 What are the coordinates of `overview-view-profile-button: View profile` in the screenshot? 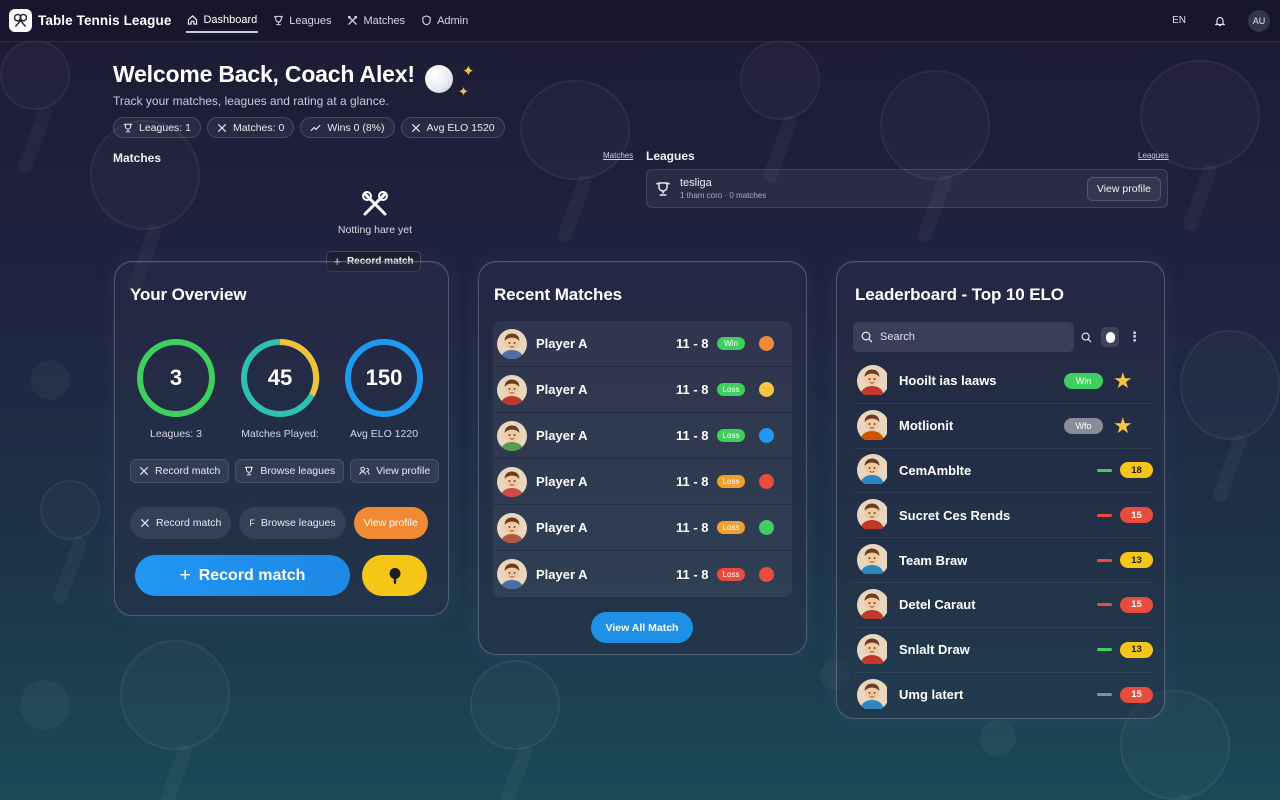 It's located at (395, 471).